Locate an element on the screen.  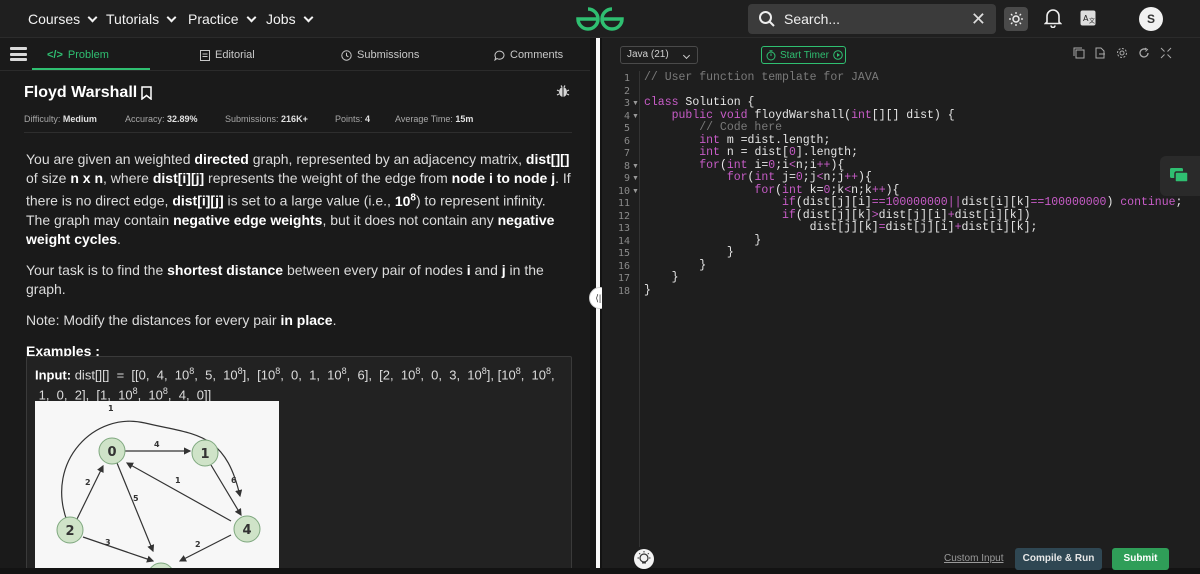
nav-courses: Courses is located at coordinates (63, 19).